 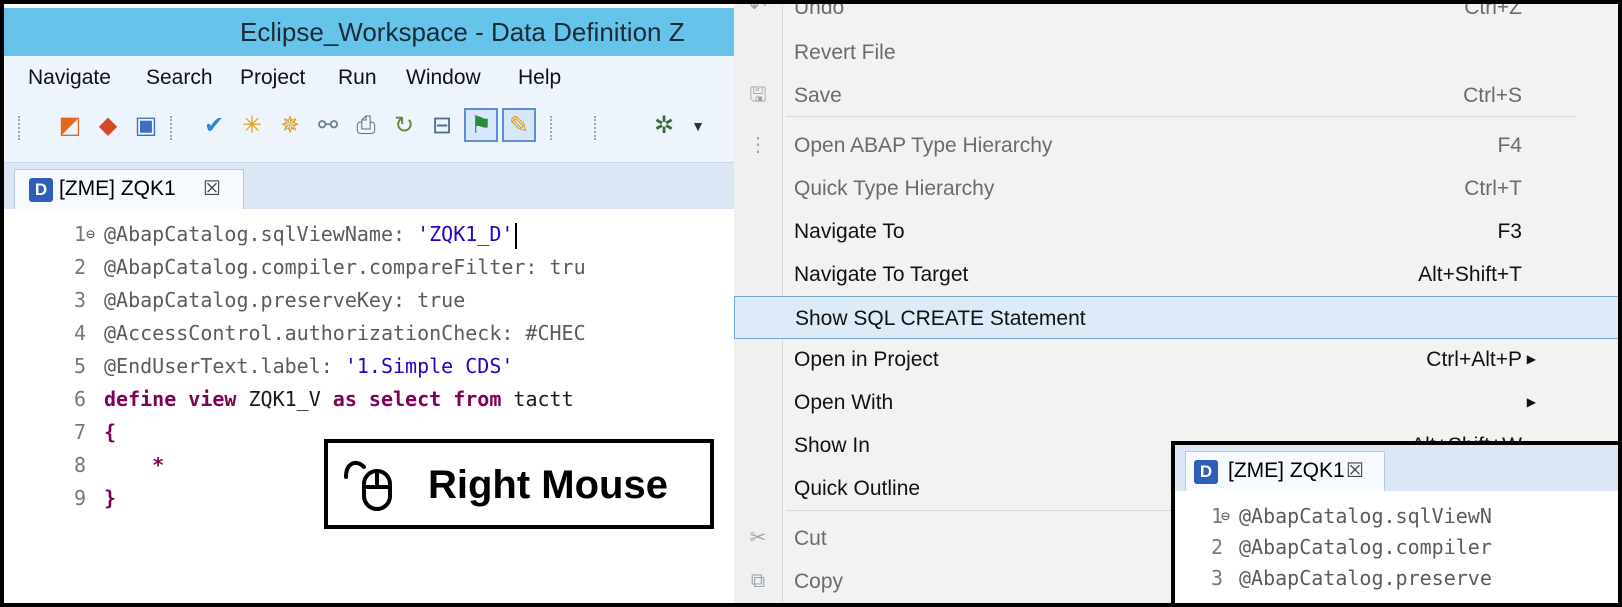 What do you see at coordinates (849, 231) in the screenshot?
I see `menu-item-label: Navigate To` at bounding box center [849, 231].